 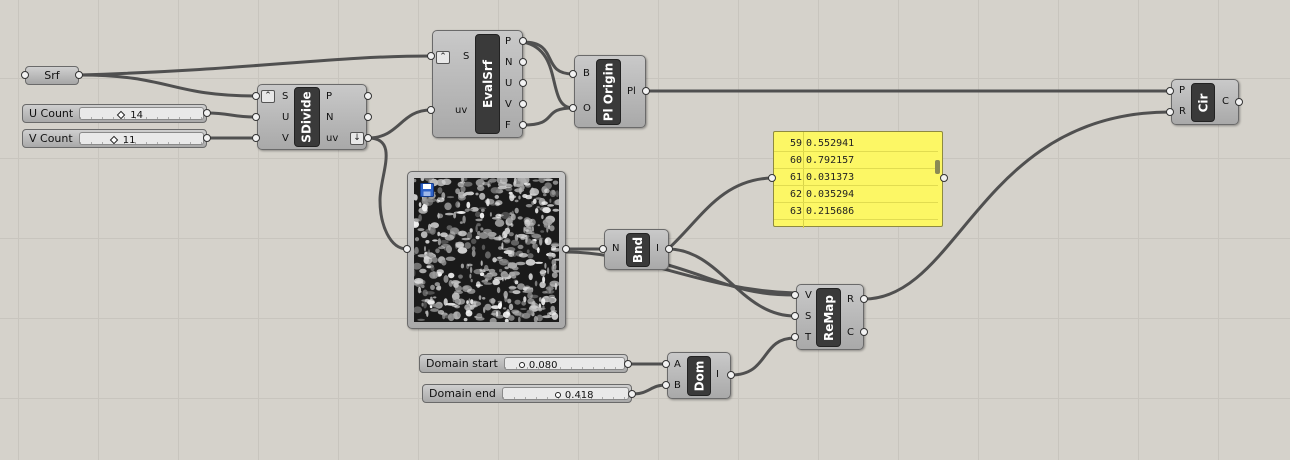 I want to click on remap-input-s: S, so click(x=808, y=316).